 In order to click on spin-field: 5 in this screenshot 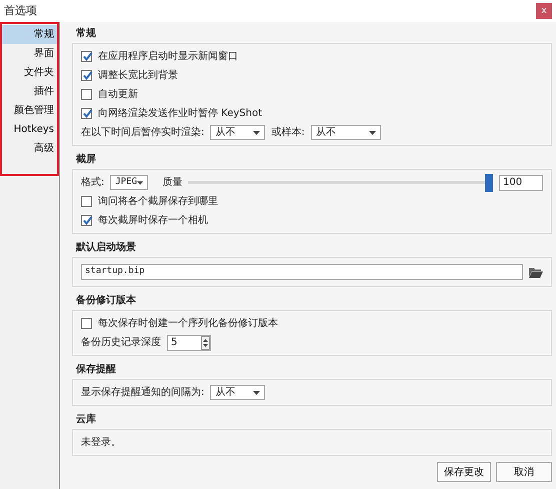, I will do `click(189, 342)`.